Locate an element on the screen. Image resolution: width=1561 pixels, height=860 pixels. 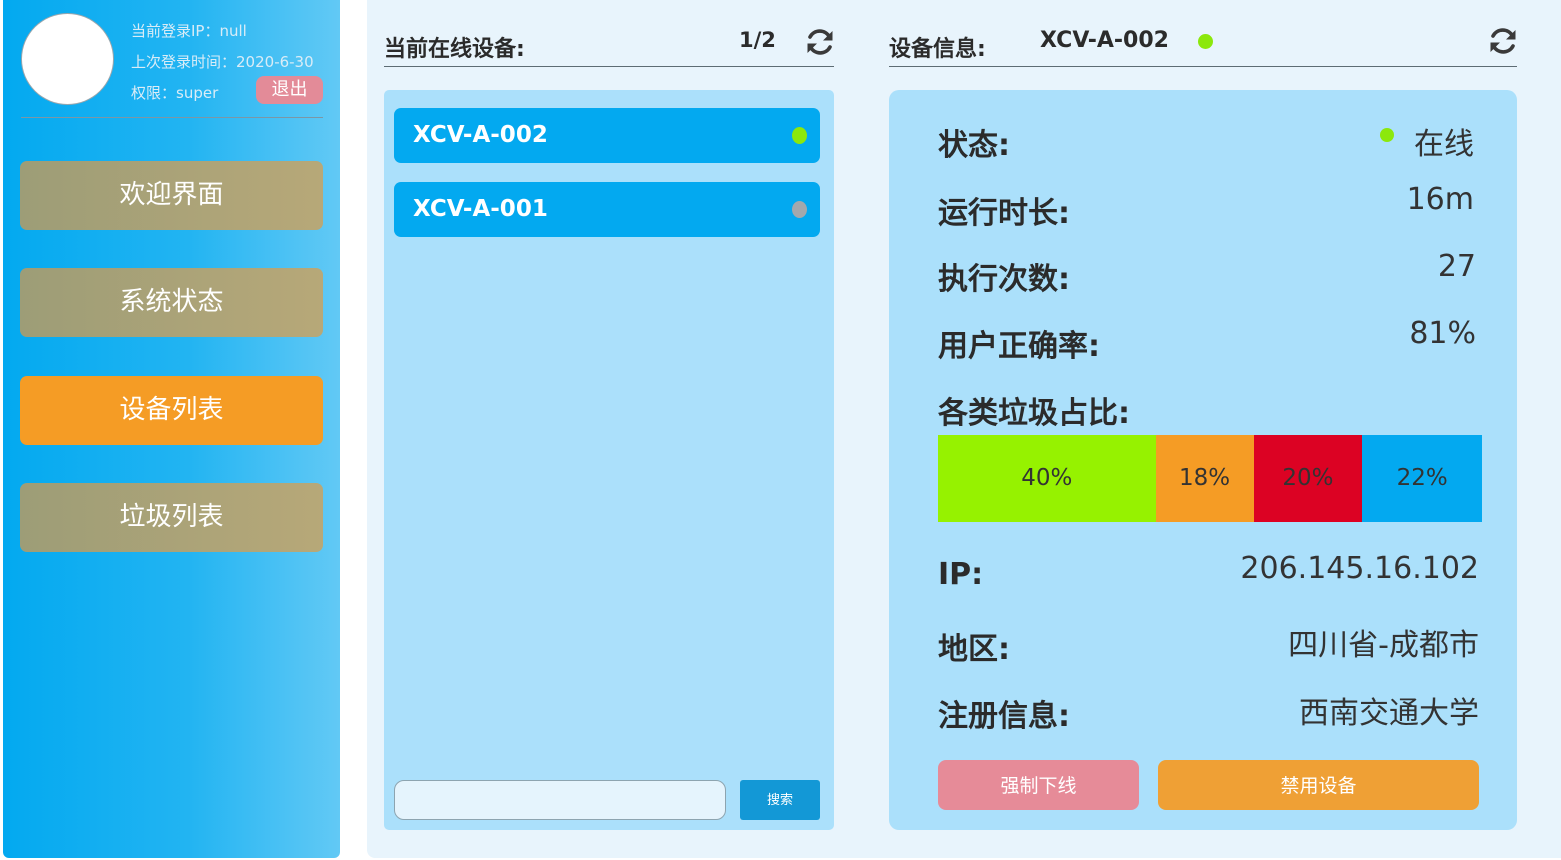
accuracy-label: 用户正确率: is located at coordinates (1019, 346).